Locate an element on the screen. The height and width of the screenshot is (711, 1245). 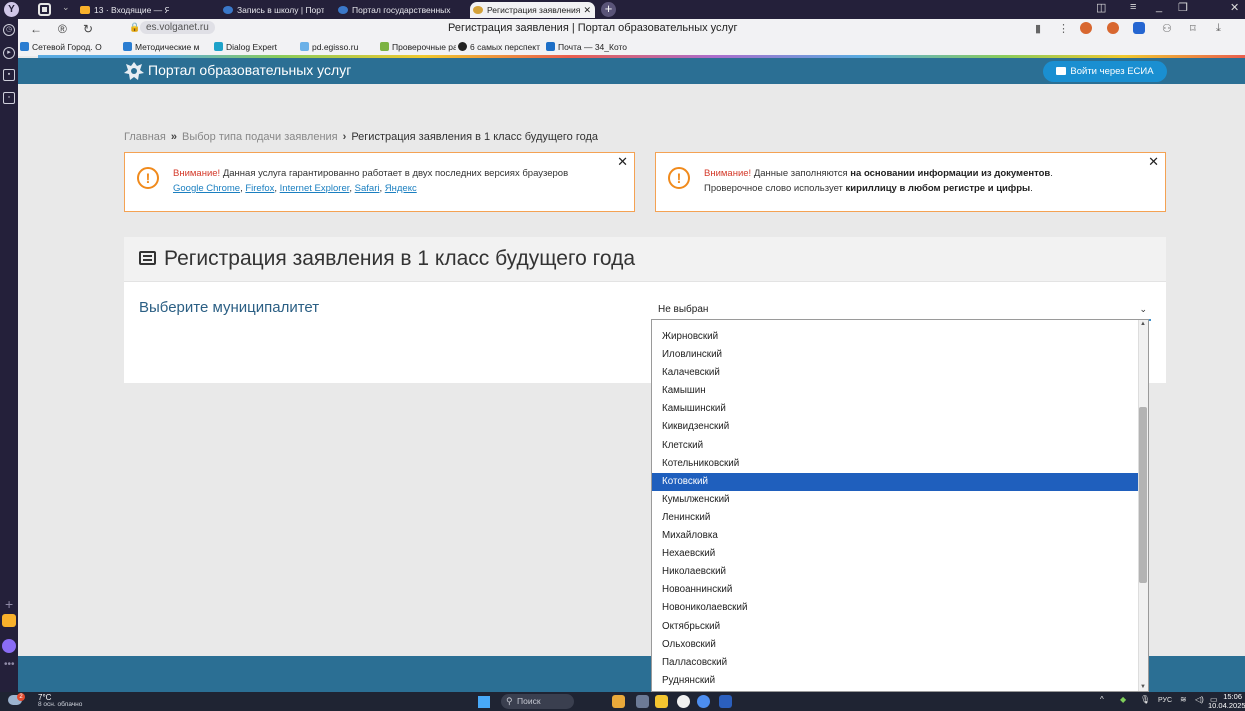
link-safari: Safari is located at coordinates (367, 188).